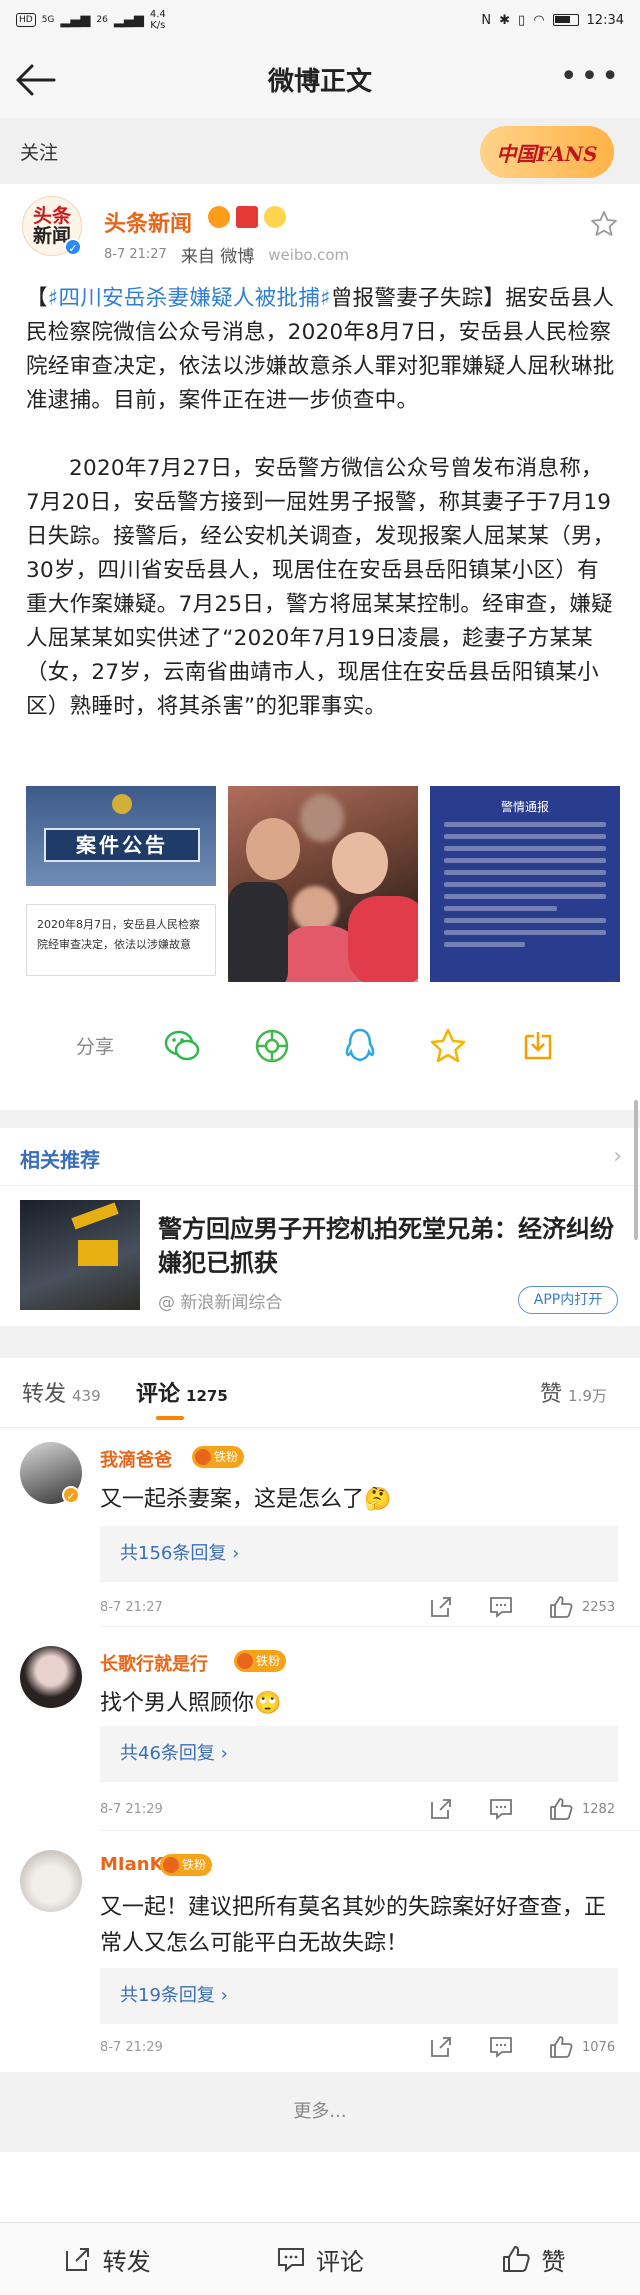 Image resolution: width=640 pixels, height=2295 pixels. Describe the element at coordinates (323, 884) in the screenshot. I see `image-family-photo` at that location.